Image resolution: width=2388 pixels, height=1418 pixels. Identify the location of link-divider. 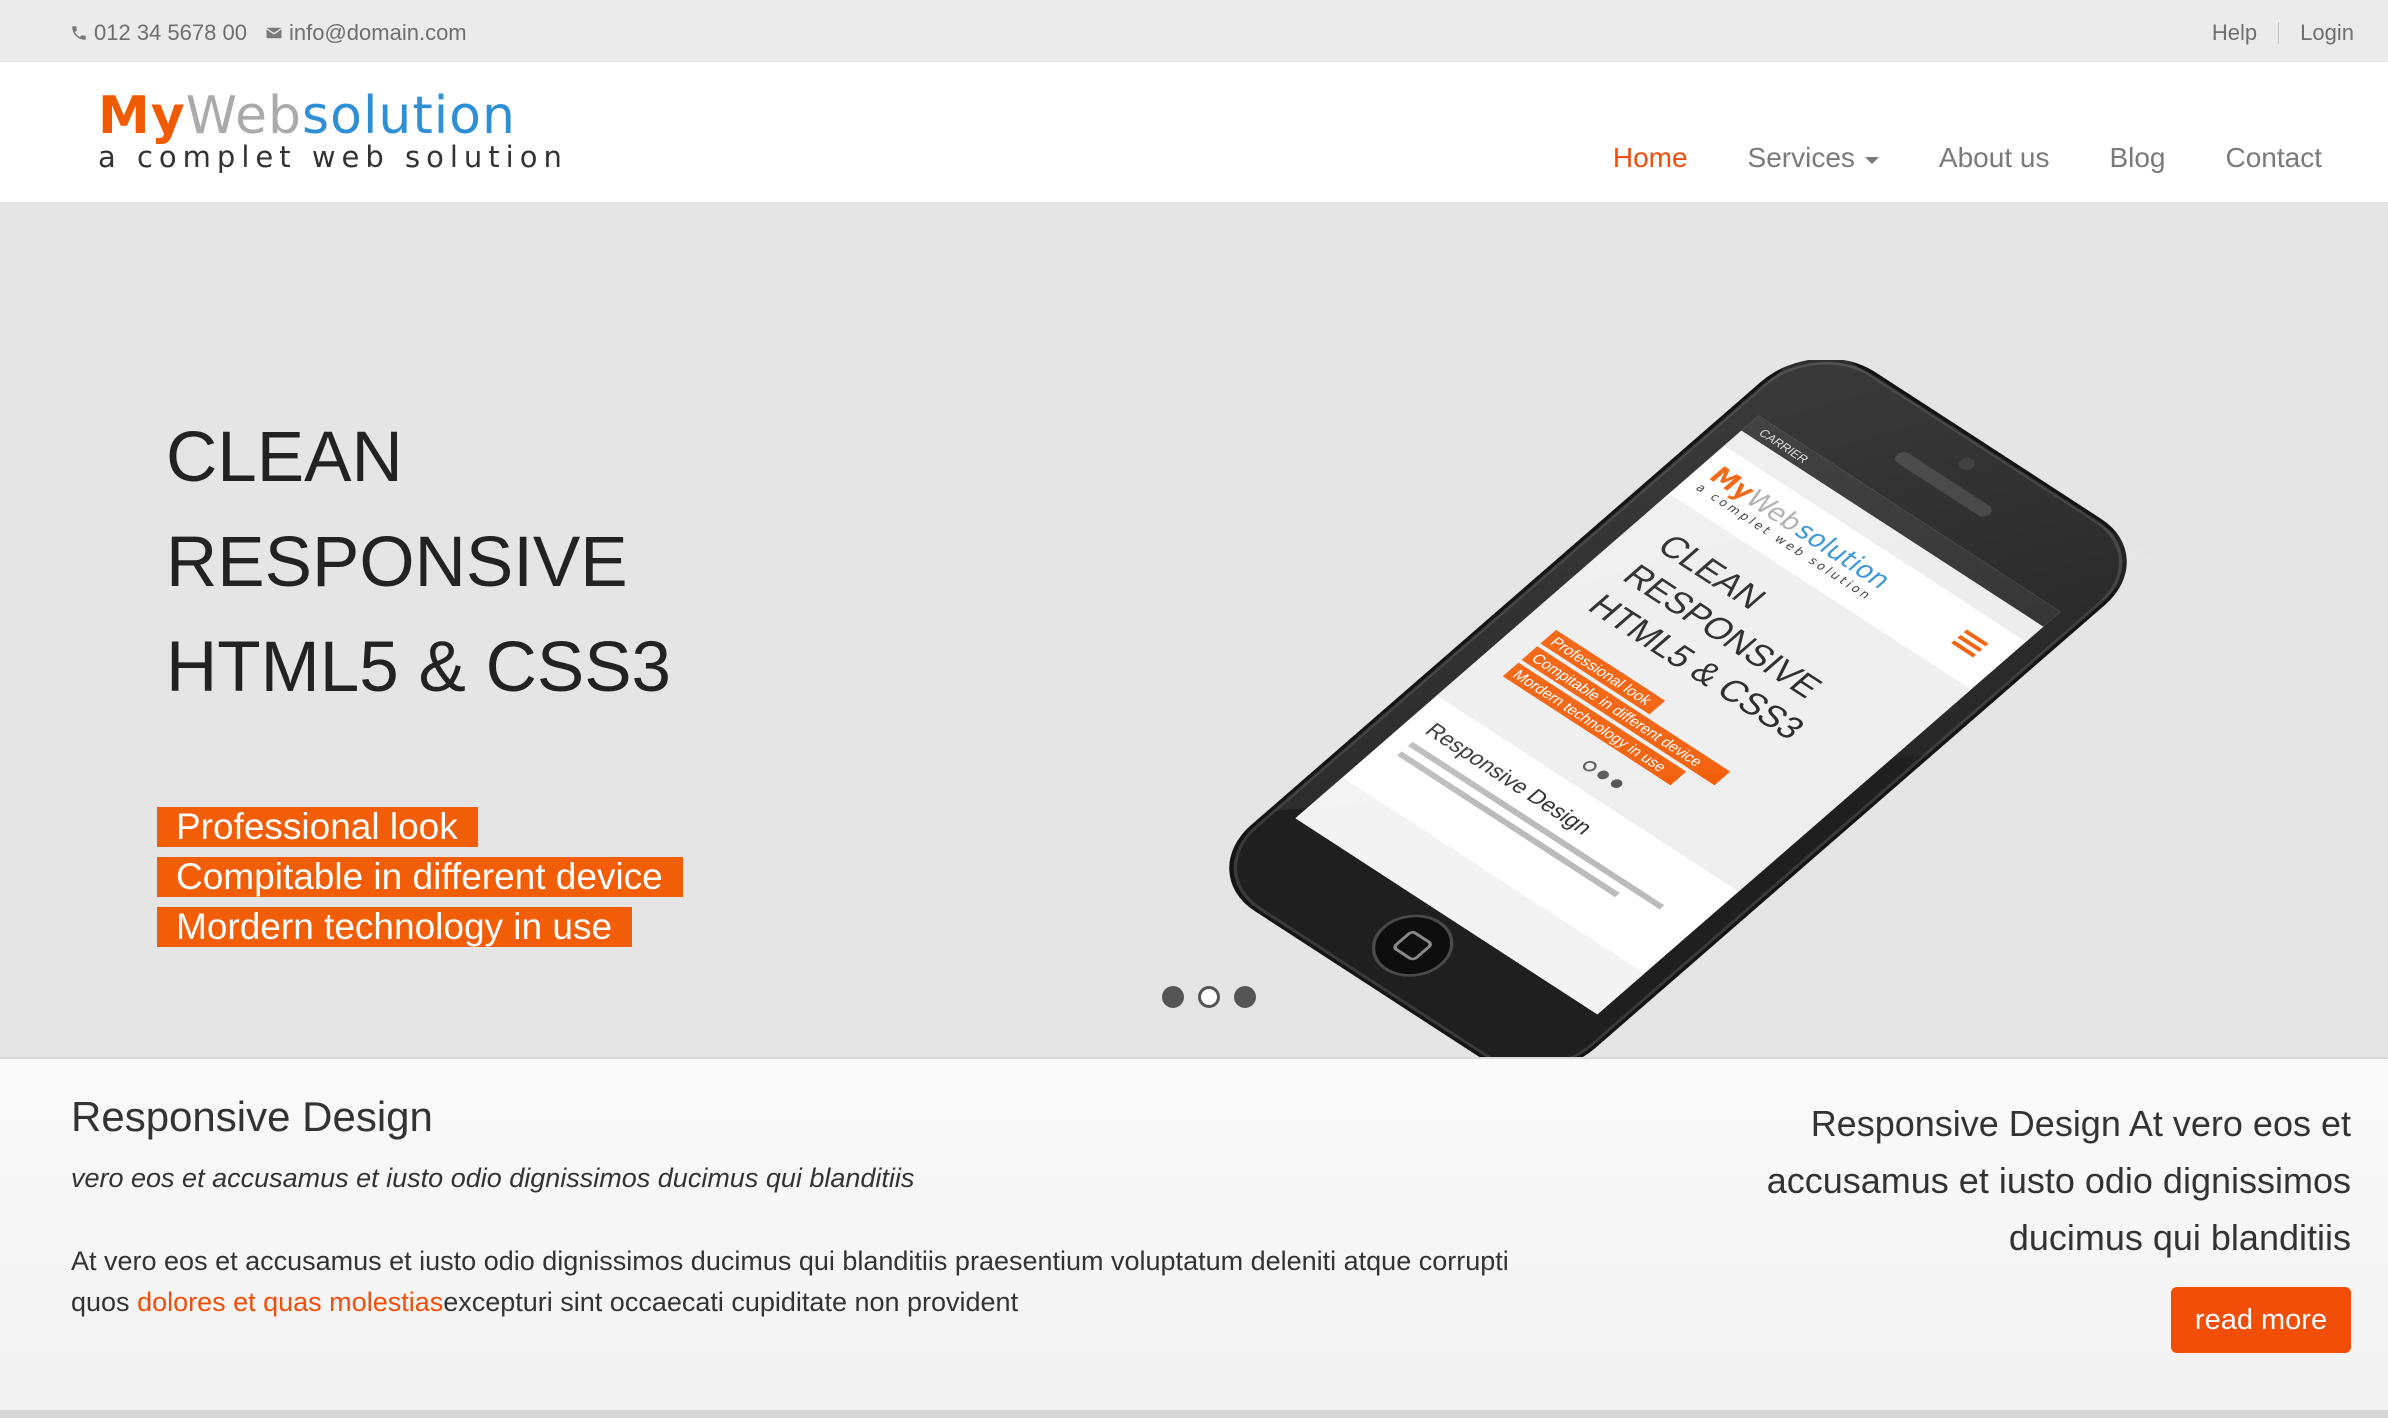
(2279, 33).